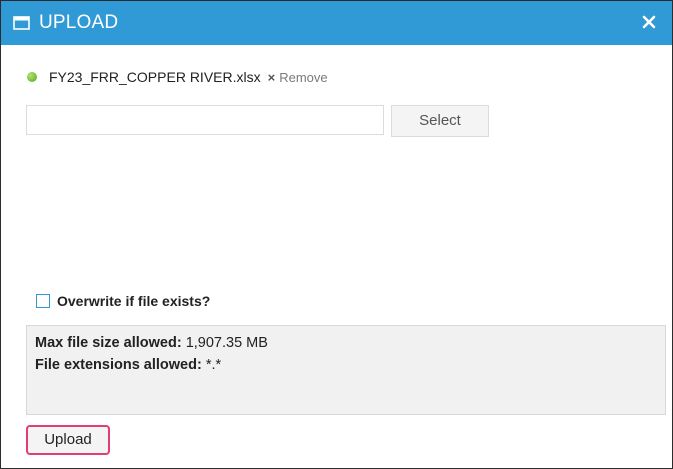 The width and height of the screenshot is (673, 469). I want to click on close-icon, so click(649, 22).